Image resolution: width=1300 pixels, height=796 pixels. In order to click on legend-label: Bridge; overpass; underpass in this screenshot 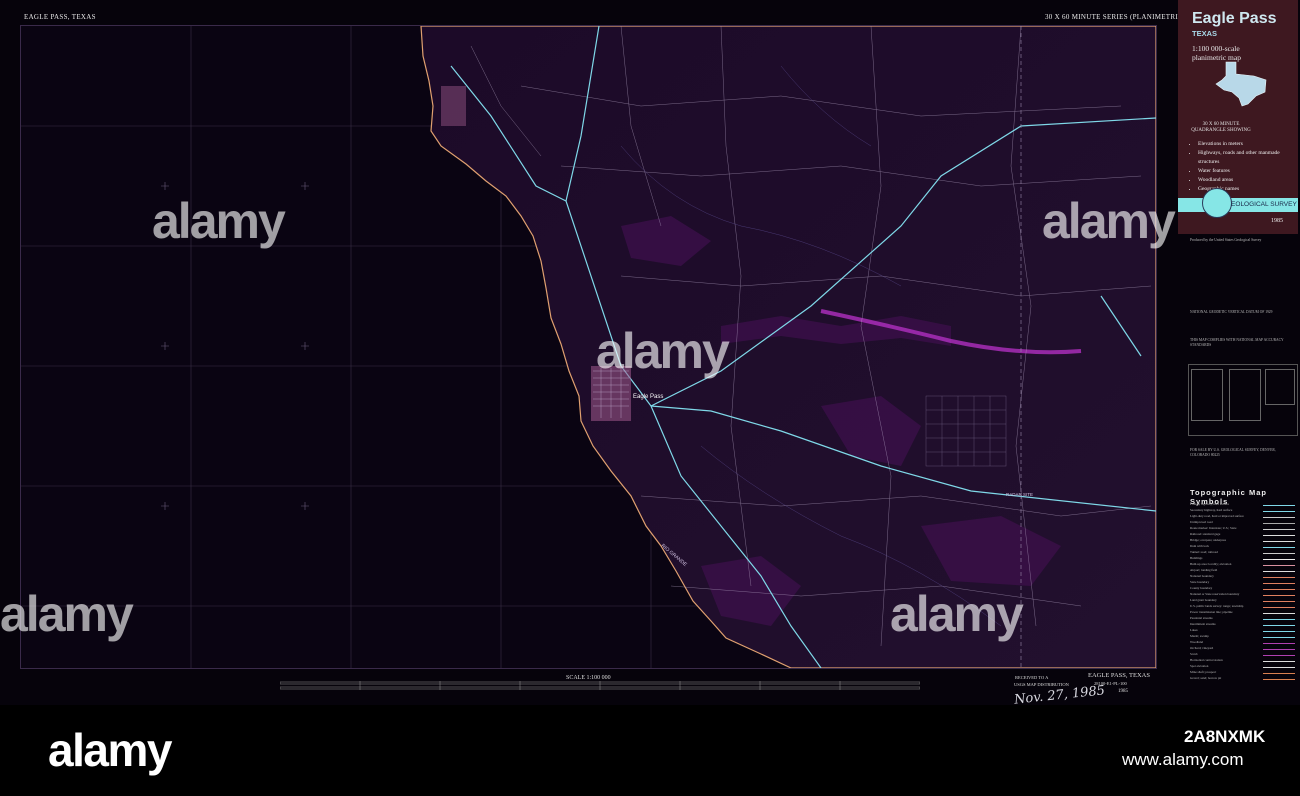, I will do `click(1208, 540)`.